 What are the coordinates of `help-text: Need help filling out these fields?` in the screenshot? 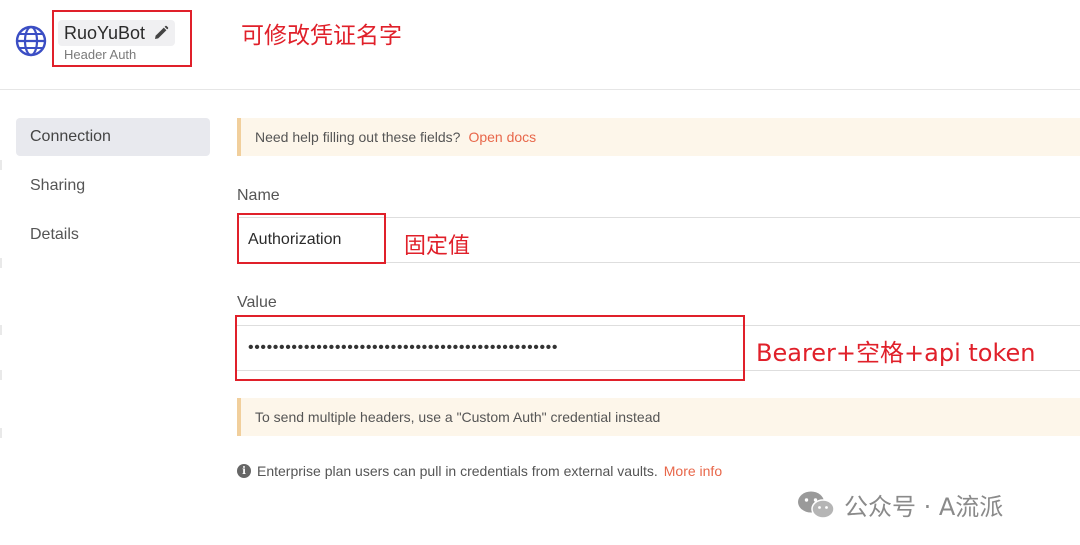 It's located at (358, 137).